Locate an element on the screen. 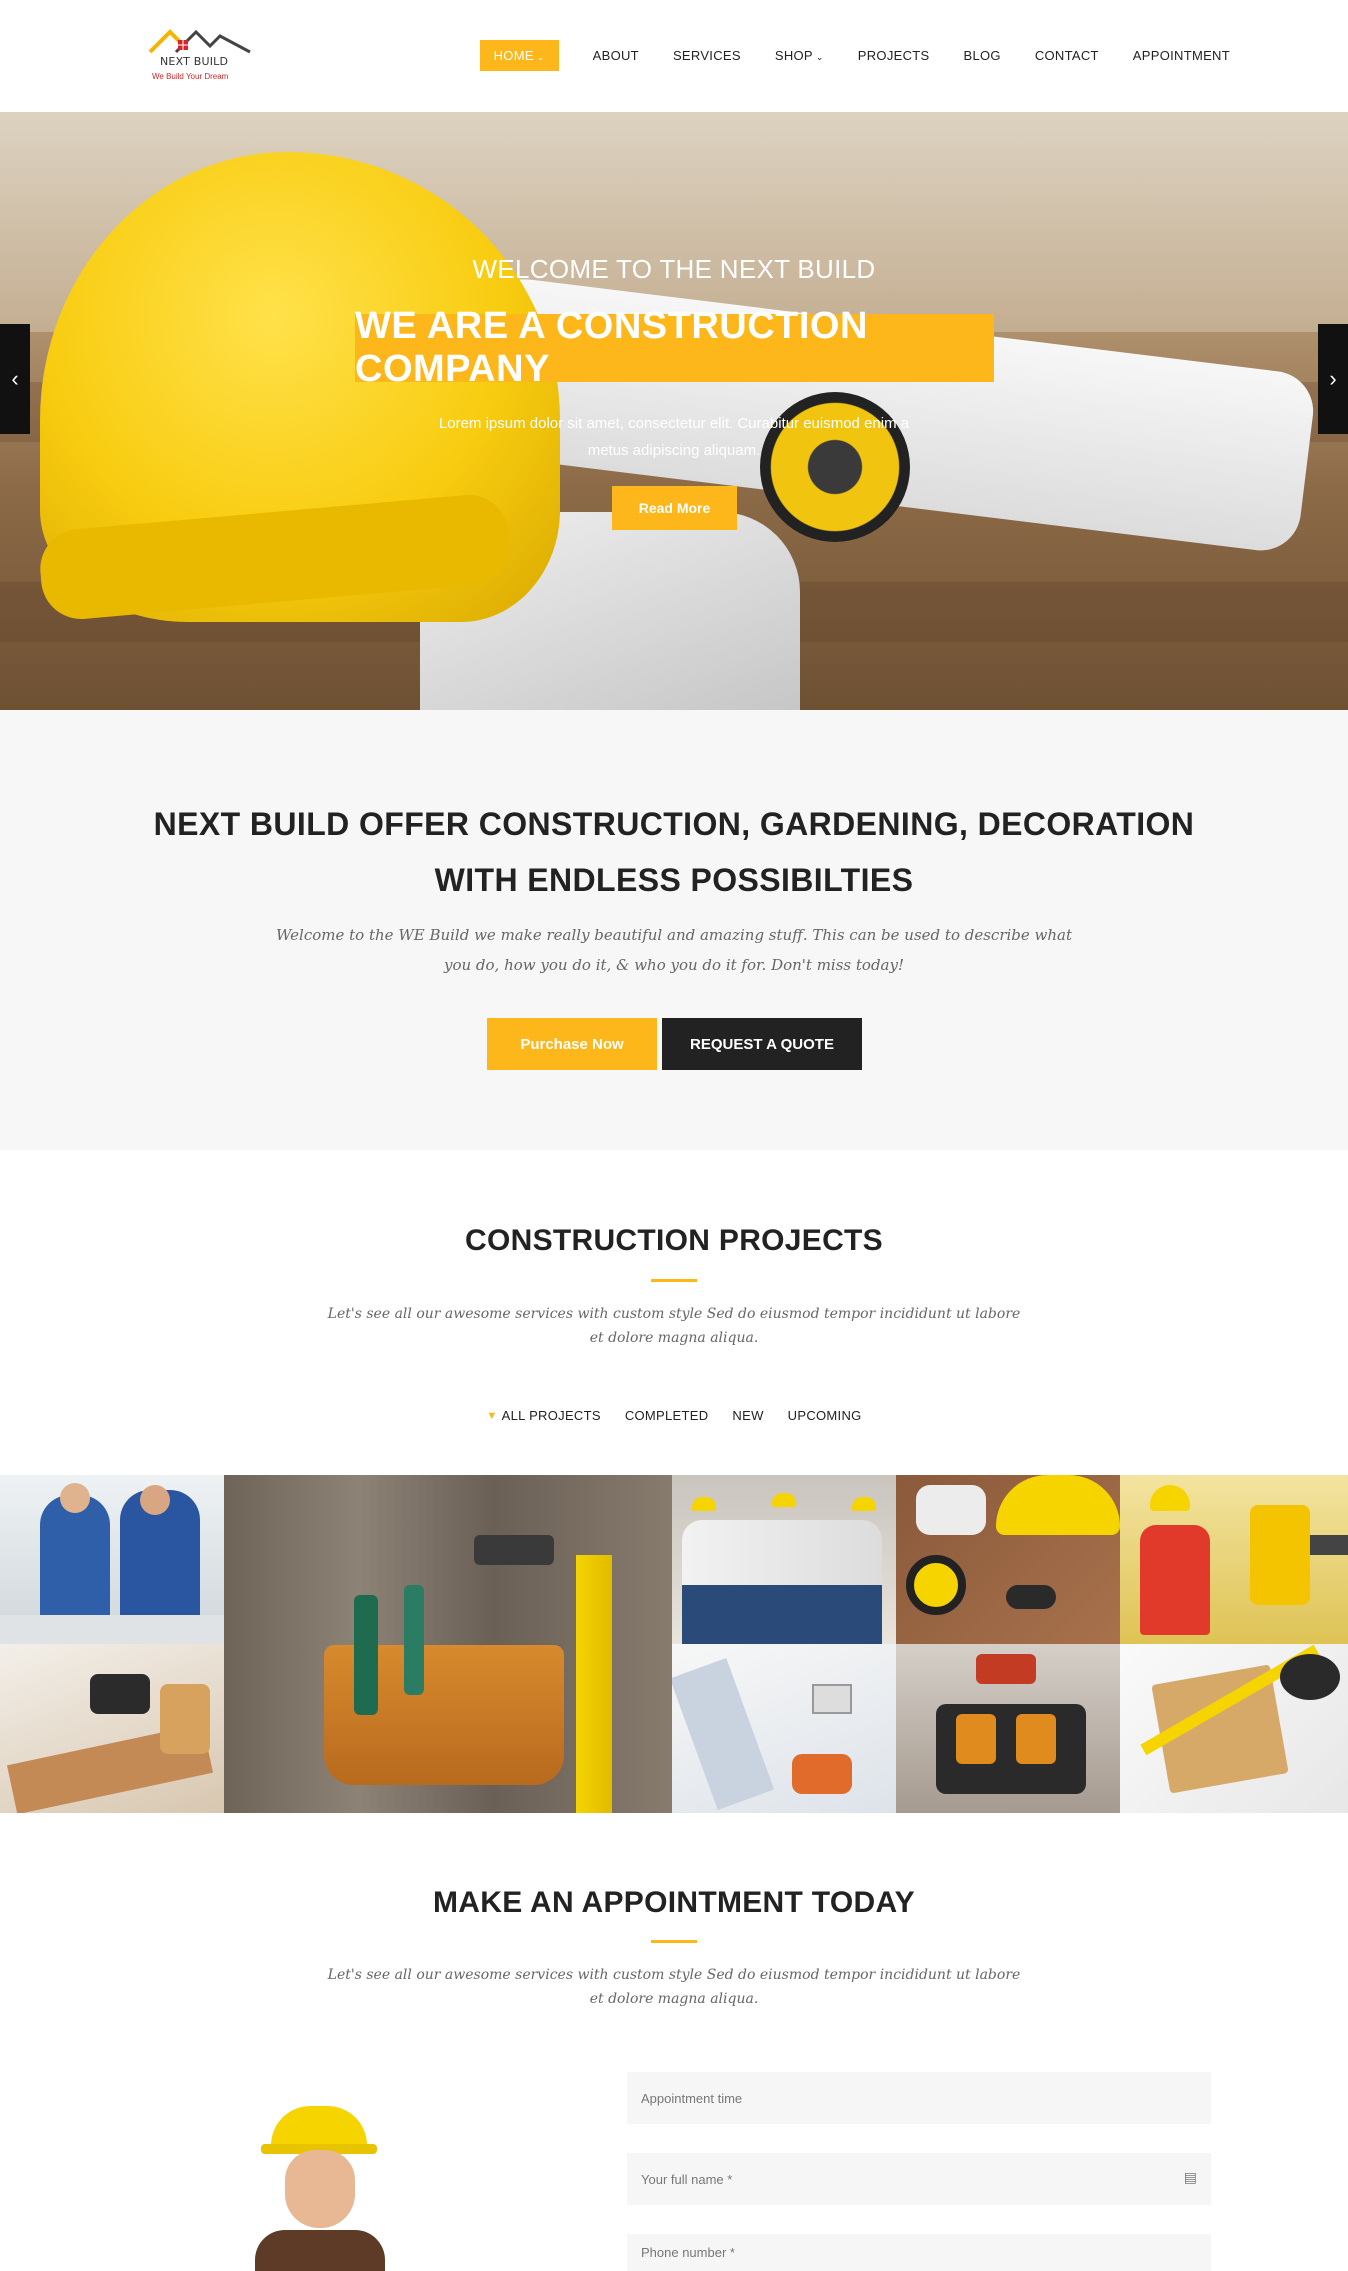  appointment-time-field: Appointment time is located at coordinates (919, 2098).